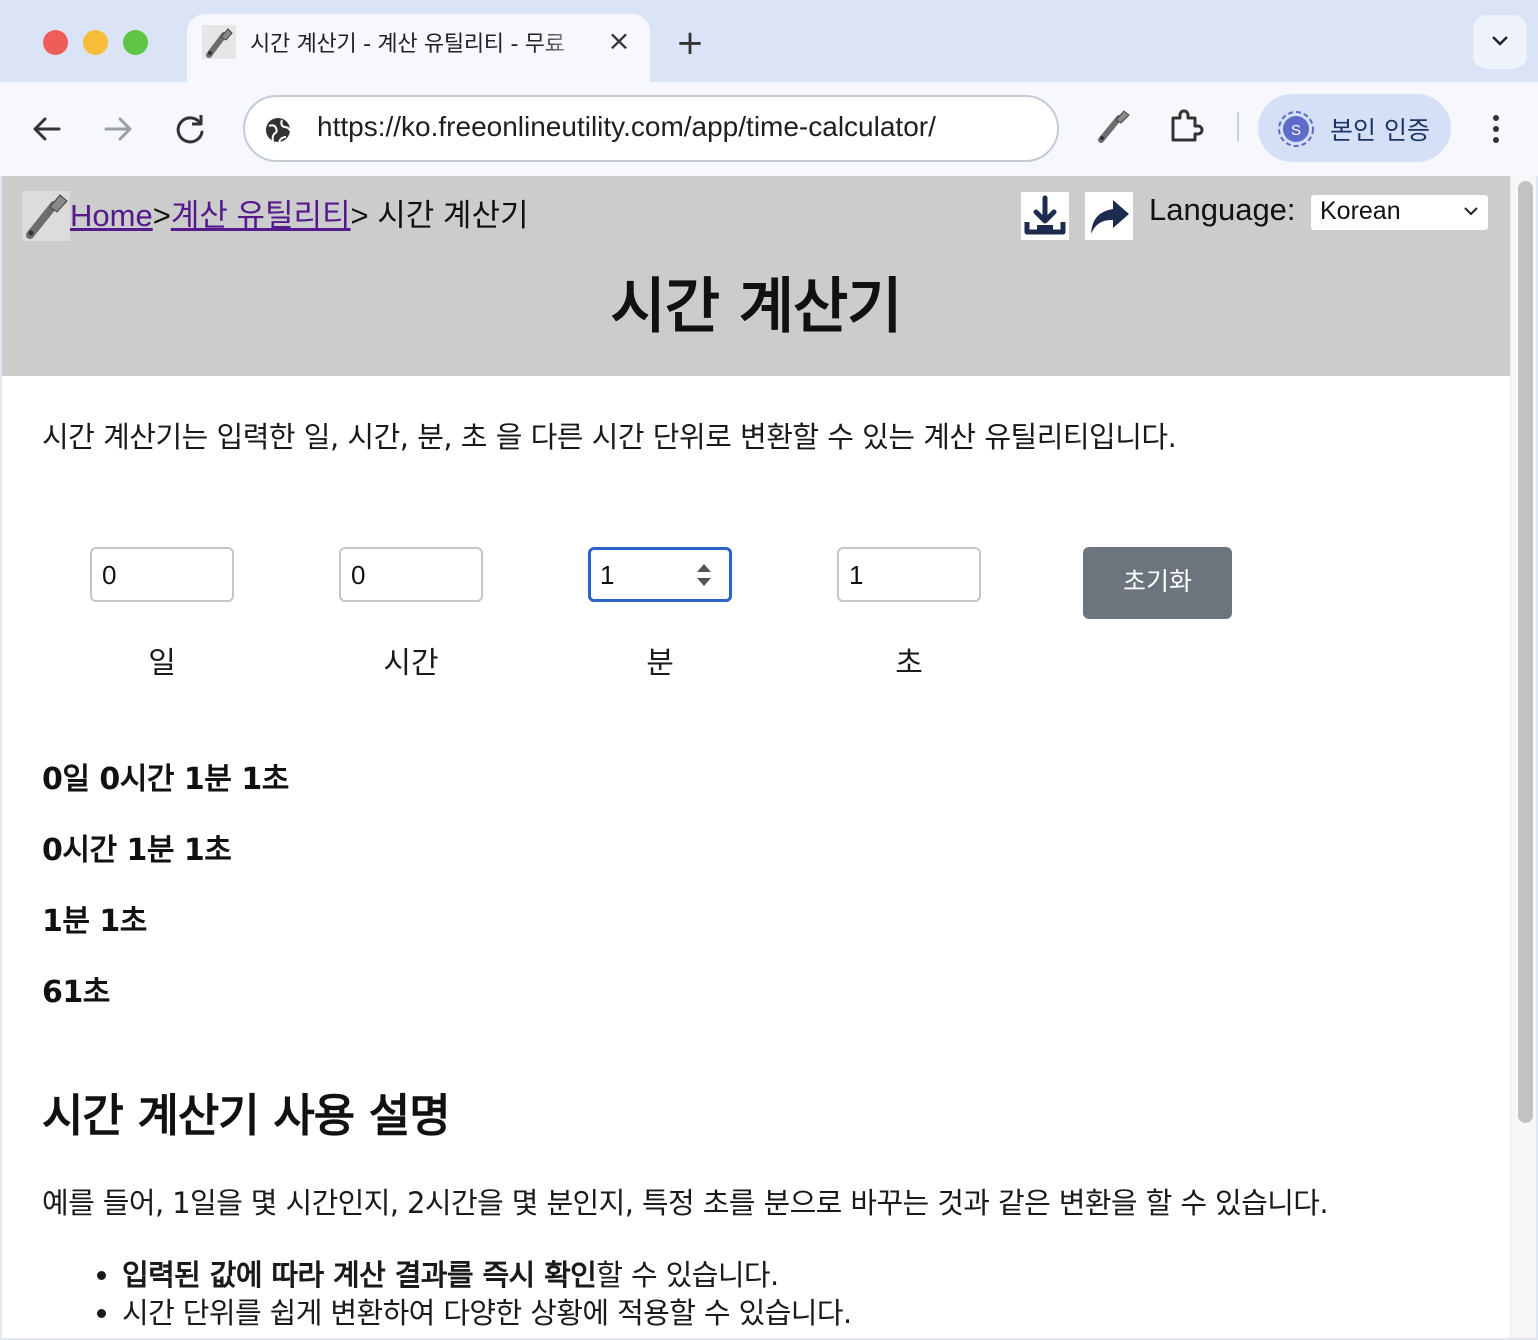  Describe the element at coordinates (687, 1275) in the screenshot. I see `bullet-text: 할 수 있습니다.` at that location.